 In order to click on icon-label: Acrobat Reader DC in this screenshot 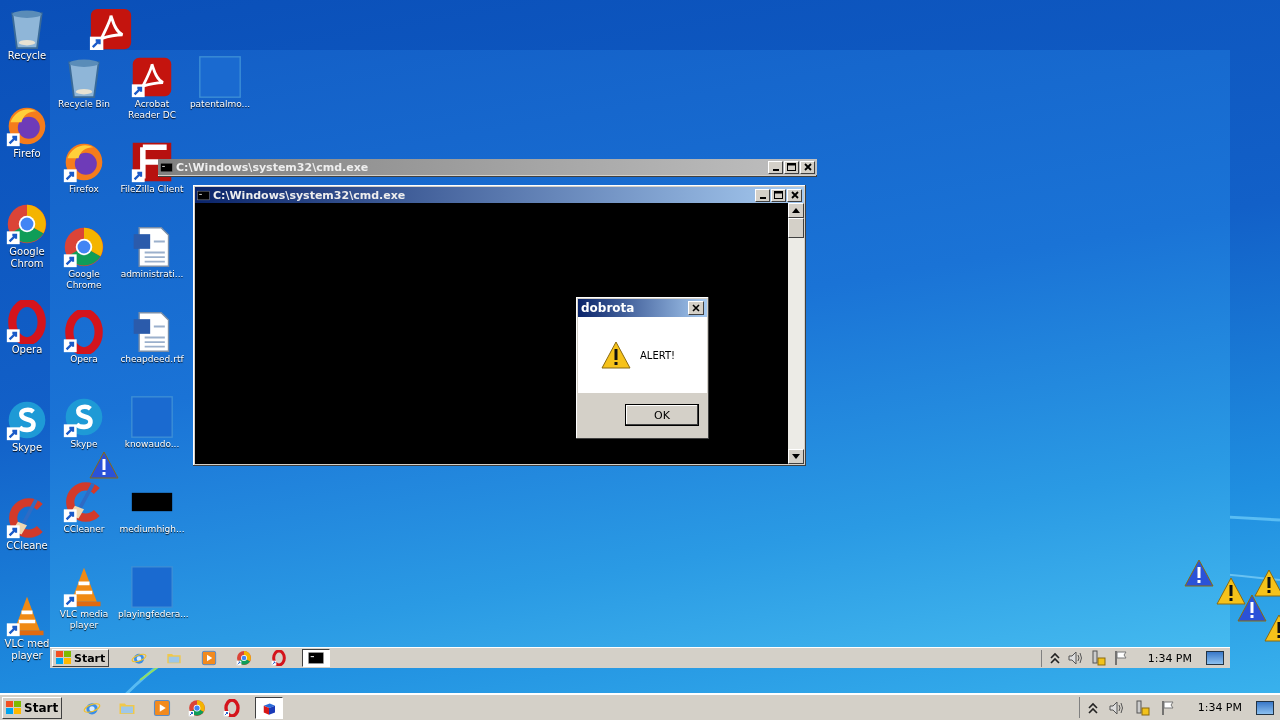, I will do `click(152, 110)`.